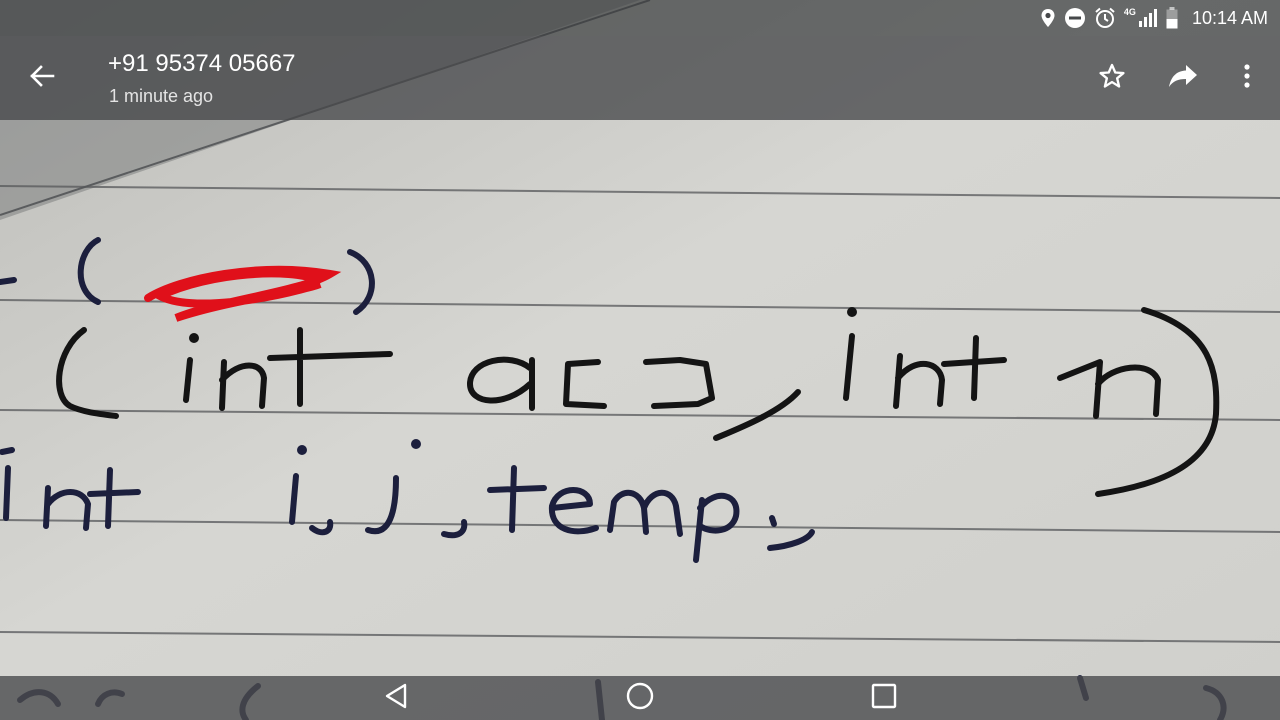  Describe the element at coordinates (1129, 12) in the screenshot. I see `network-type-label: 4G` at that location.